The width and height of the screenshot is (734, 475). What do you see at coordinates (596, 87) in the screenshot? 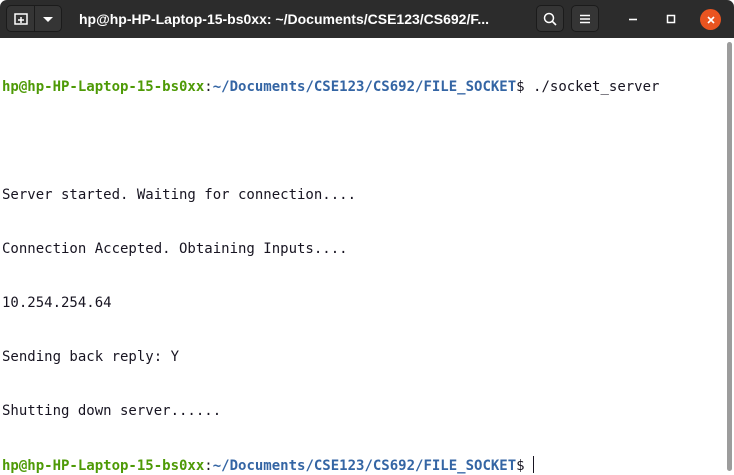
I see `command-text: ./socket_server` at bounding box center [596, 87].